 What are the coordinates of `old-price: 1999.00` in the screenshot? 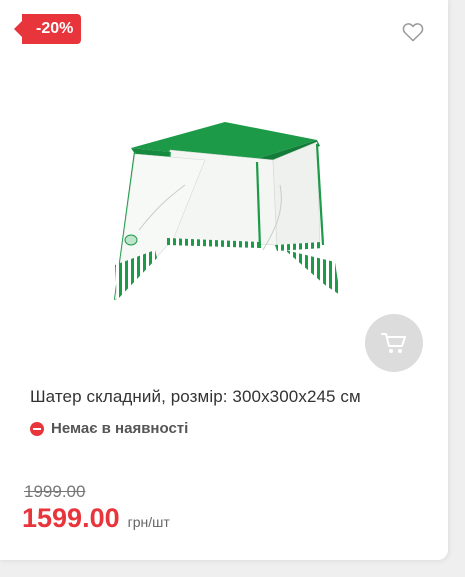 It's located at (55, 491).